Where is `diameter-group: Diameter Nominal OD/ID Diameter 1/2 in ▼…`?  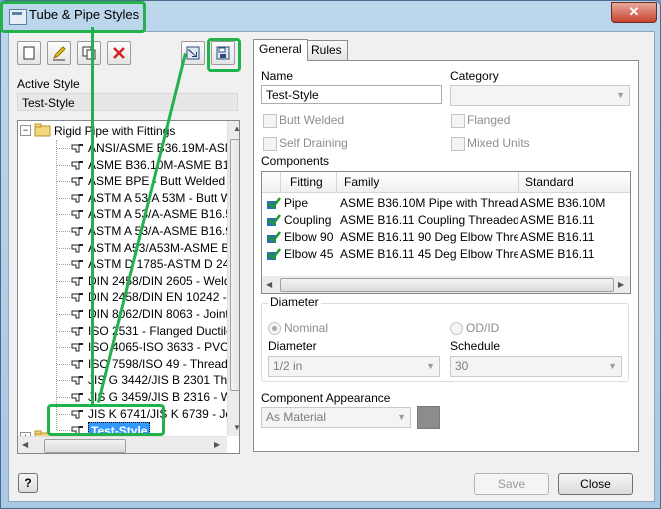 diameter-group: Diameter Nominal OD/ID Diameter 1/2 in ▼… is located at coordinates (445, 338).